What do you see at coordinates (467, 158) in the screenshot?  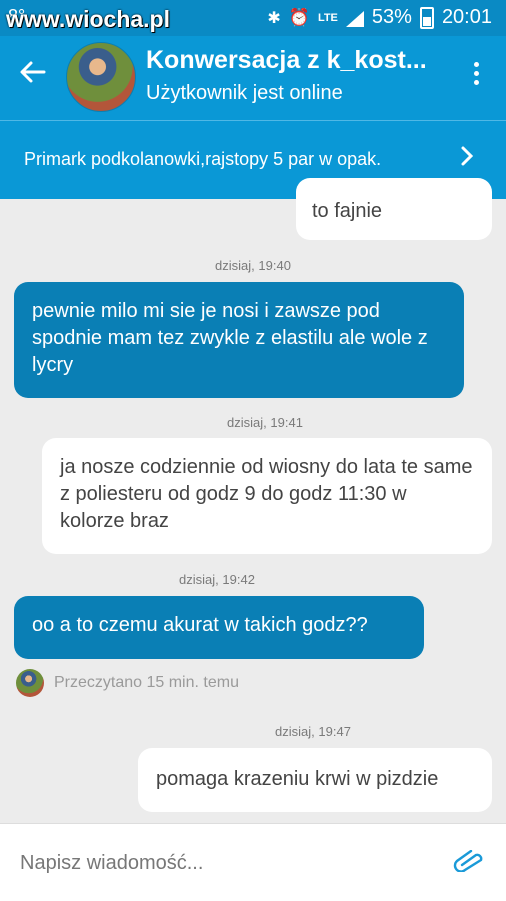 I see `chevron-right-icon` at bounding box center [467, 158].